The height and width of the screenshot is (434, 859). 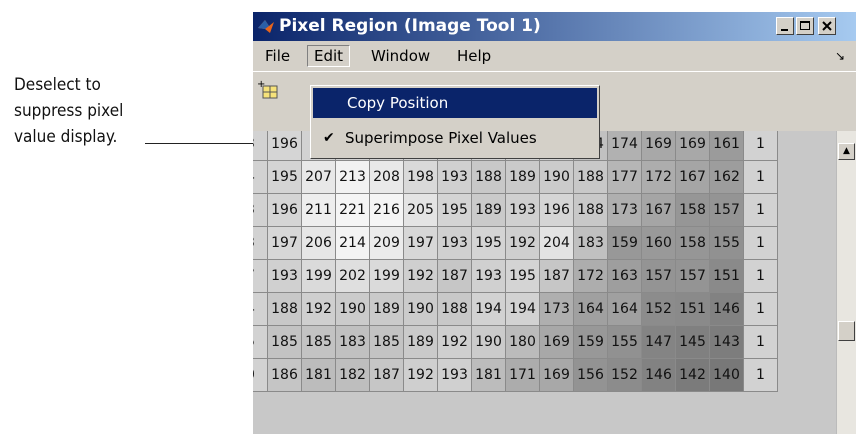 What do you see at coordinates (454, 276) in the screenshot?
I see `pixel-cell: 187` at bounding box center [454, 276].